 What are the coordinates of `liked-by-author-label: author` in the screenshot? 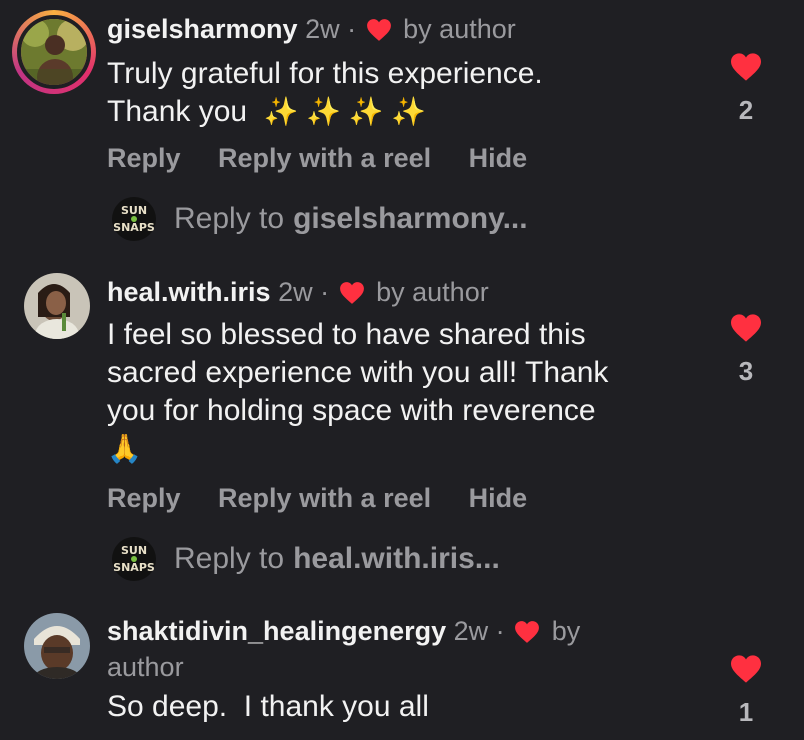 It's located at (145, 667).